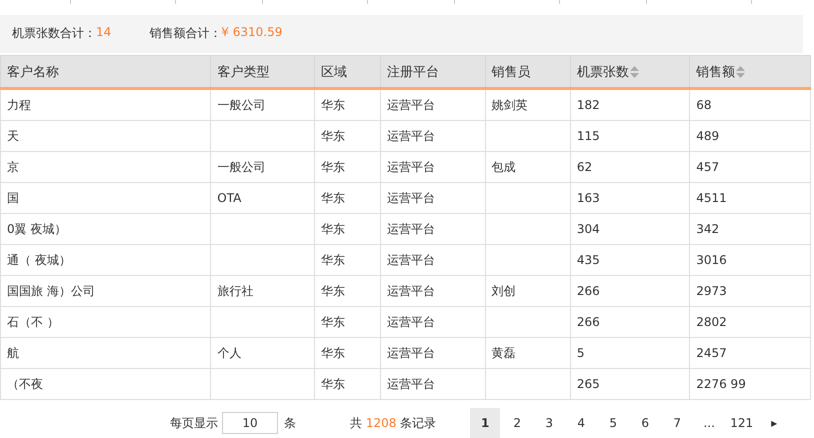 The width and height of the screenshot is (814, 438). What do you see at coordinates (630, 198) in the screenshot?
I see `table-cell: 163` at bounding box center [630, 198].